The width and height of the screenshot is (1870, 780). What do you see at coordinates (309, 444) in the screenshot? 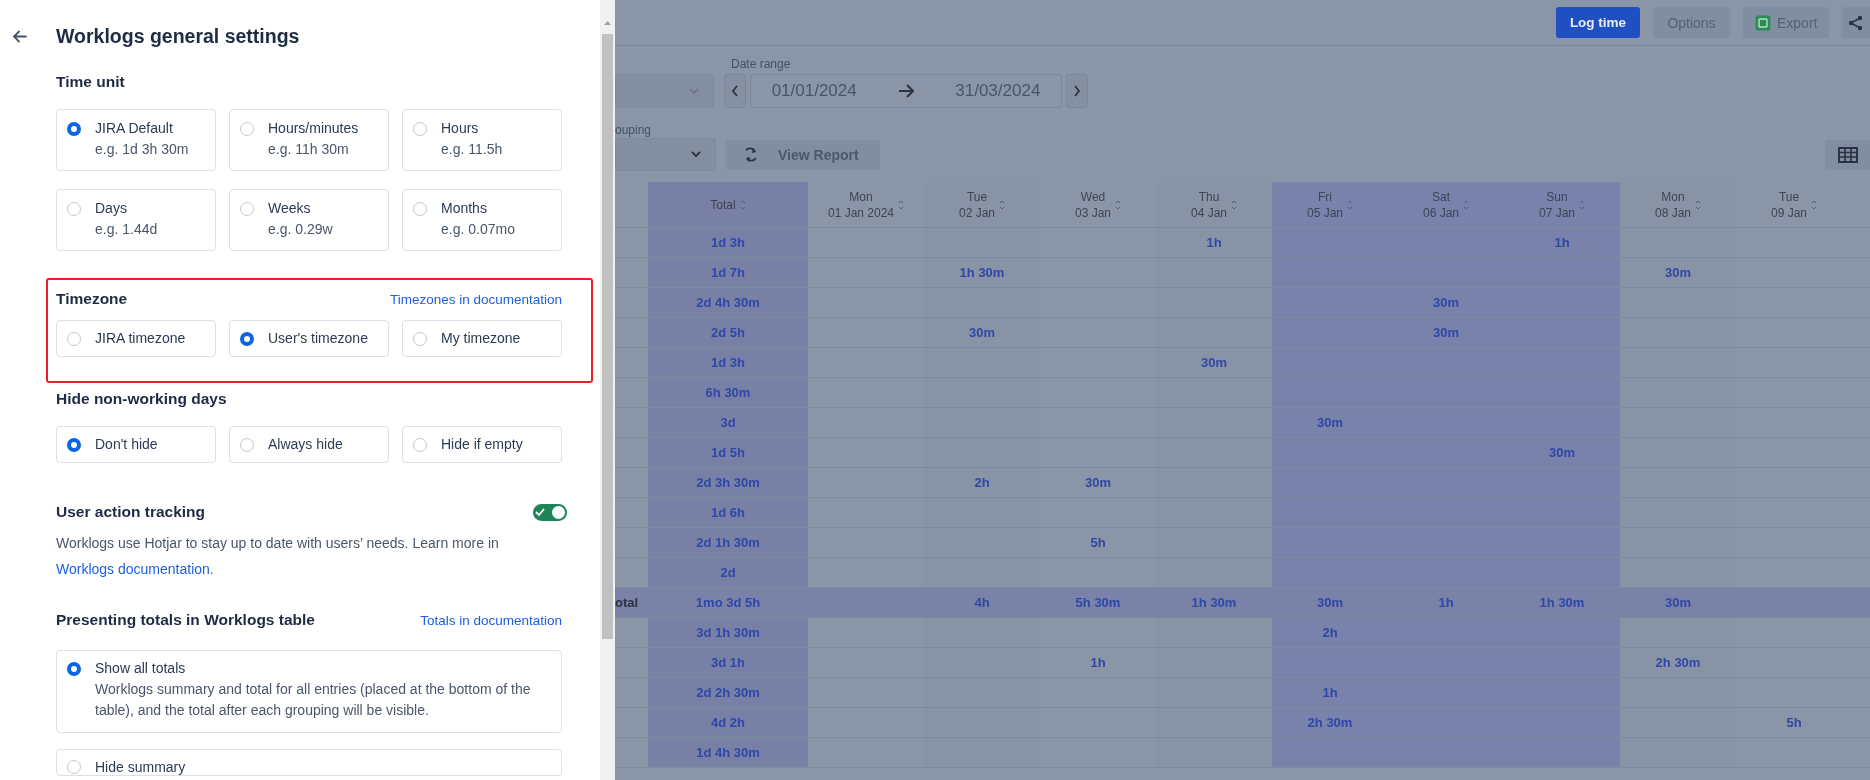
I see `option-card: Always hide` at bounding box center [309, 444].